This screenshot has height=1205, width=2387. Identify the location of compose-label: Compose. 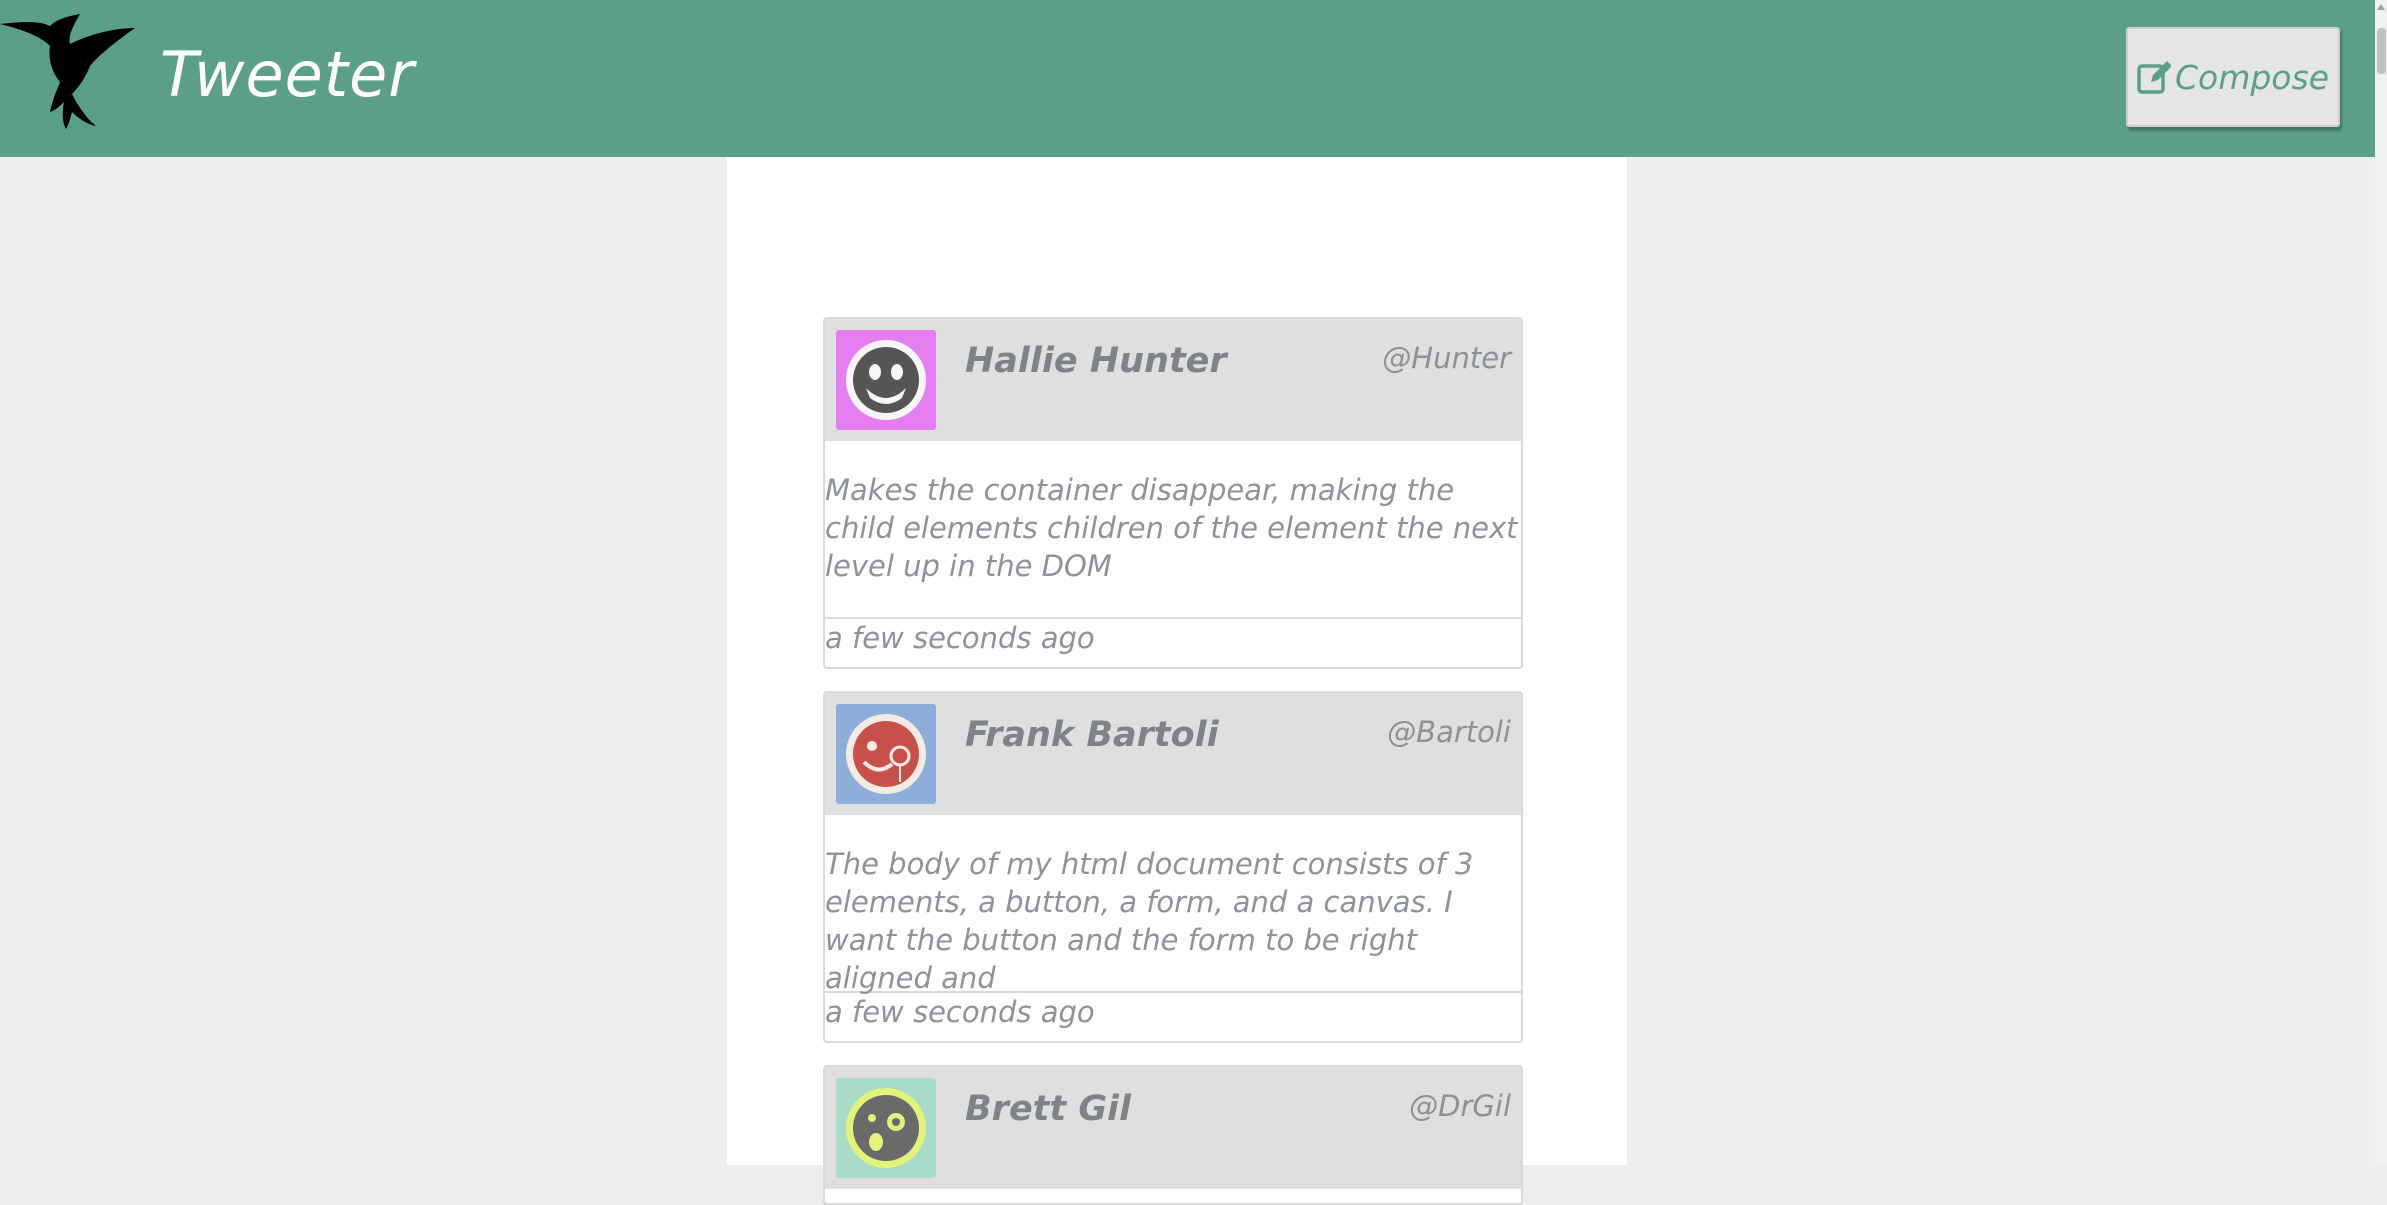
(2251, 77).